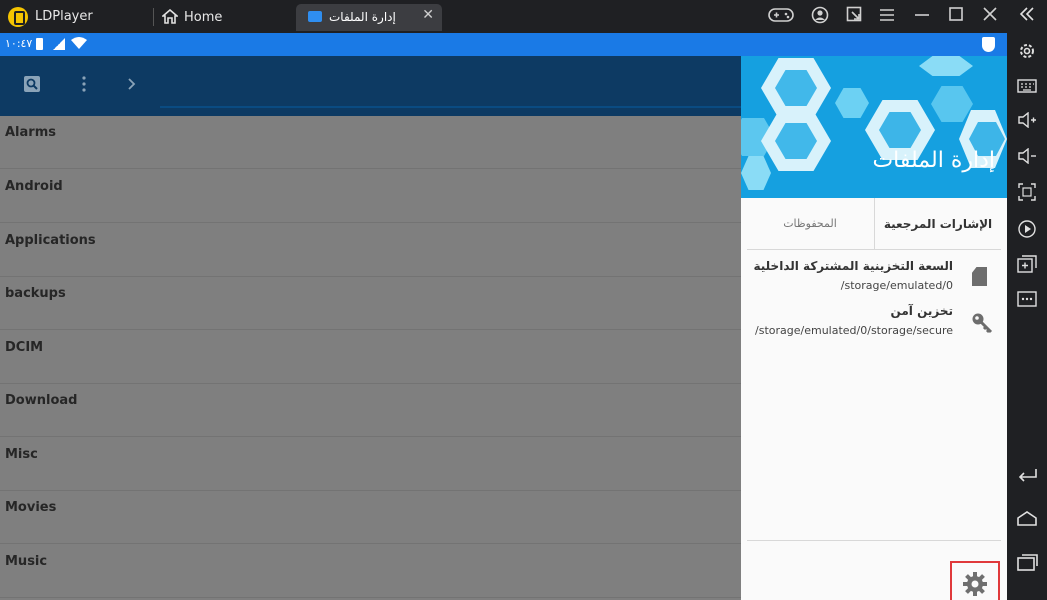  What do you see at coordinates (428, 15) in the screenshot?
I see `tab-close-icon: ✕` at bounding box center [428, 15].